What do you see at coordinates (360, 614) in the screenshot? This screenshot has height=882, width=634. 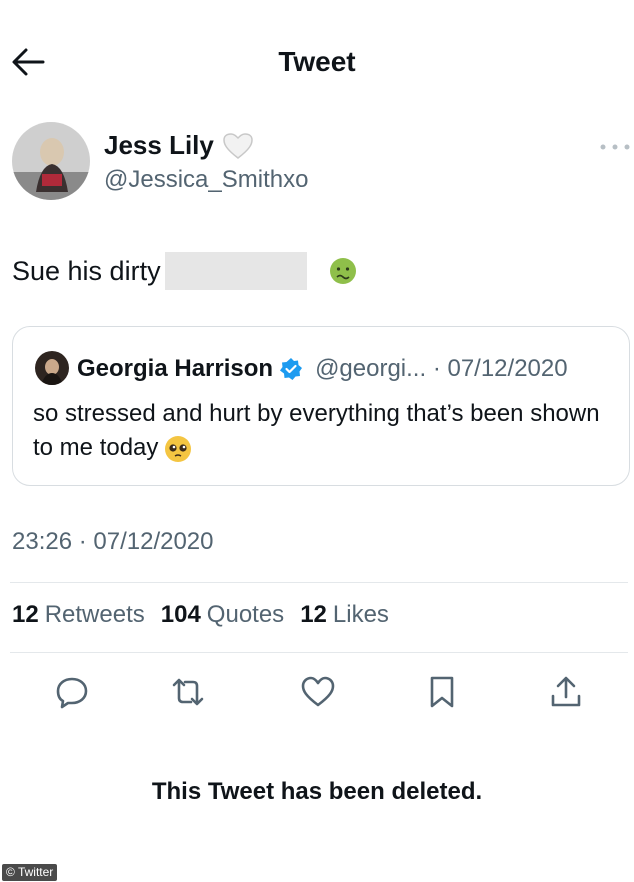 I see `likes-label: Likes` at bounding box center [360, 614].